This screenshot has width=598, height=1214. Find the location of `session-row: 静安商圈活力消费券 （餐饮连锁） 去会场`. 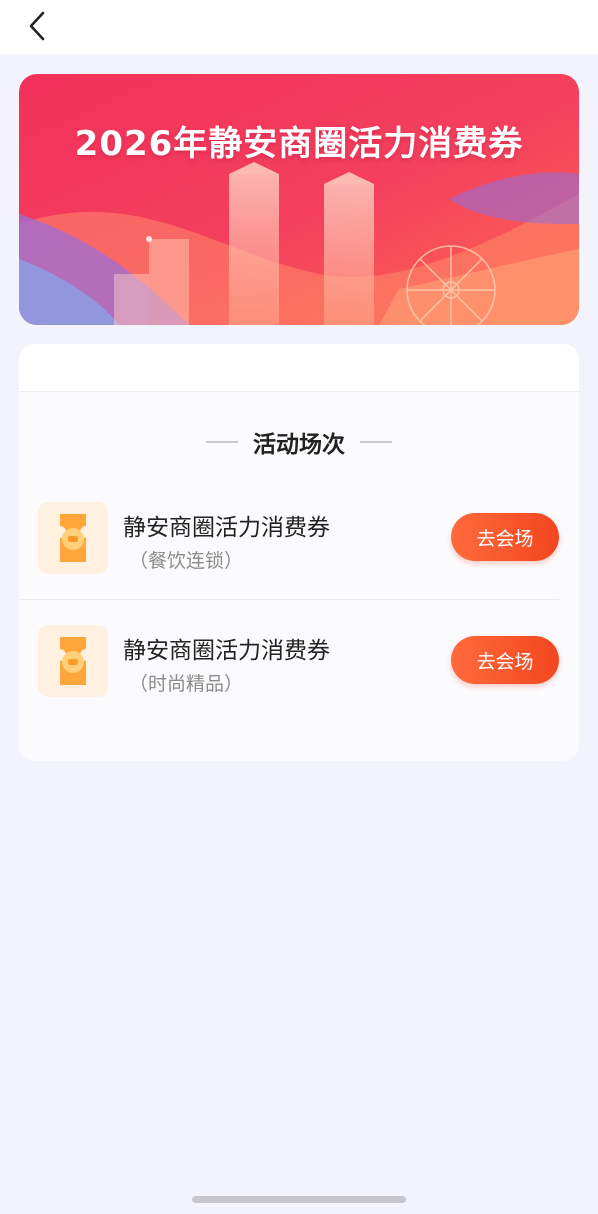

session-row: 静安商圈活力消费券 （餐饮连锁） 去会场 is located at coordinates (299, 540).